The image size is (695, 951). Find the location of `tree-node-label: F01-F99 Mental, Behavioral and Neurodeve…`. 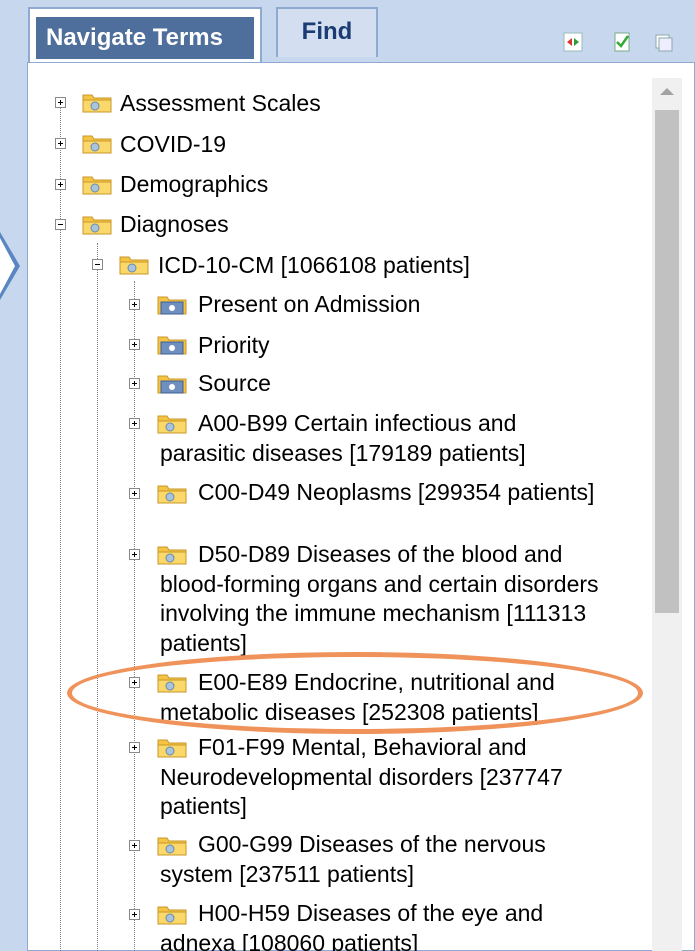

tree-node-label: F01-F99 Mental, Behavioral and Neurodeve… is located at coordinates (361, 776).